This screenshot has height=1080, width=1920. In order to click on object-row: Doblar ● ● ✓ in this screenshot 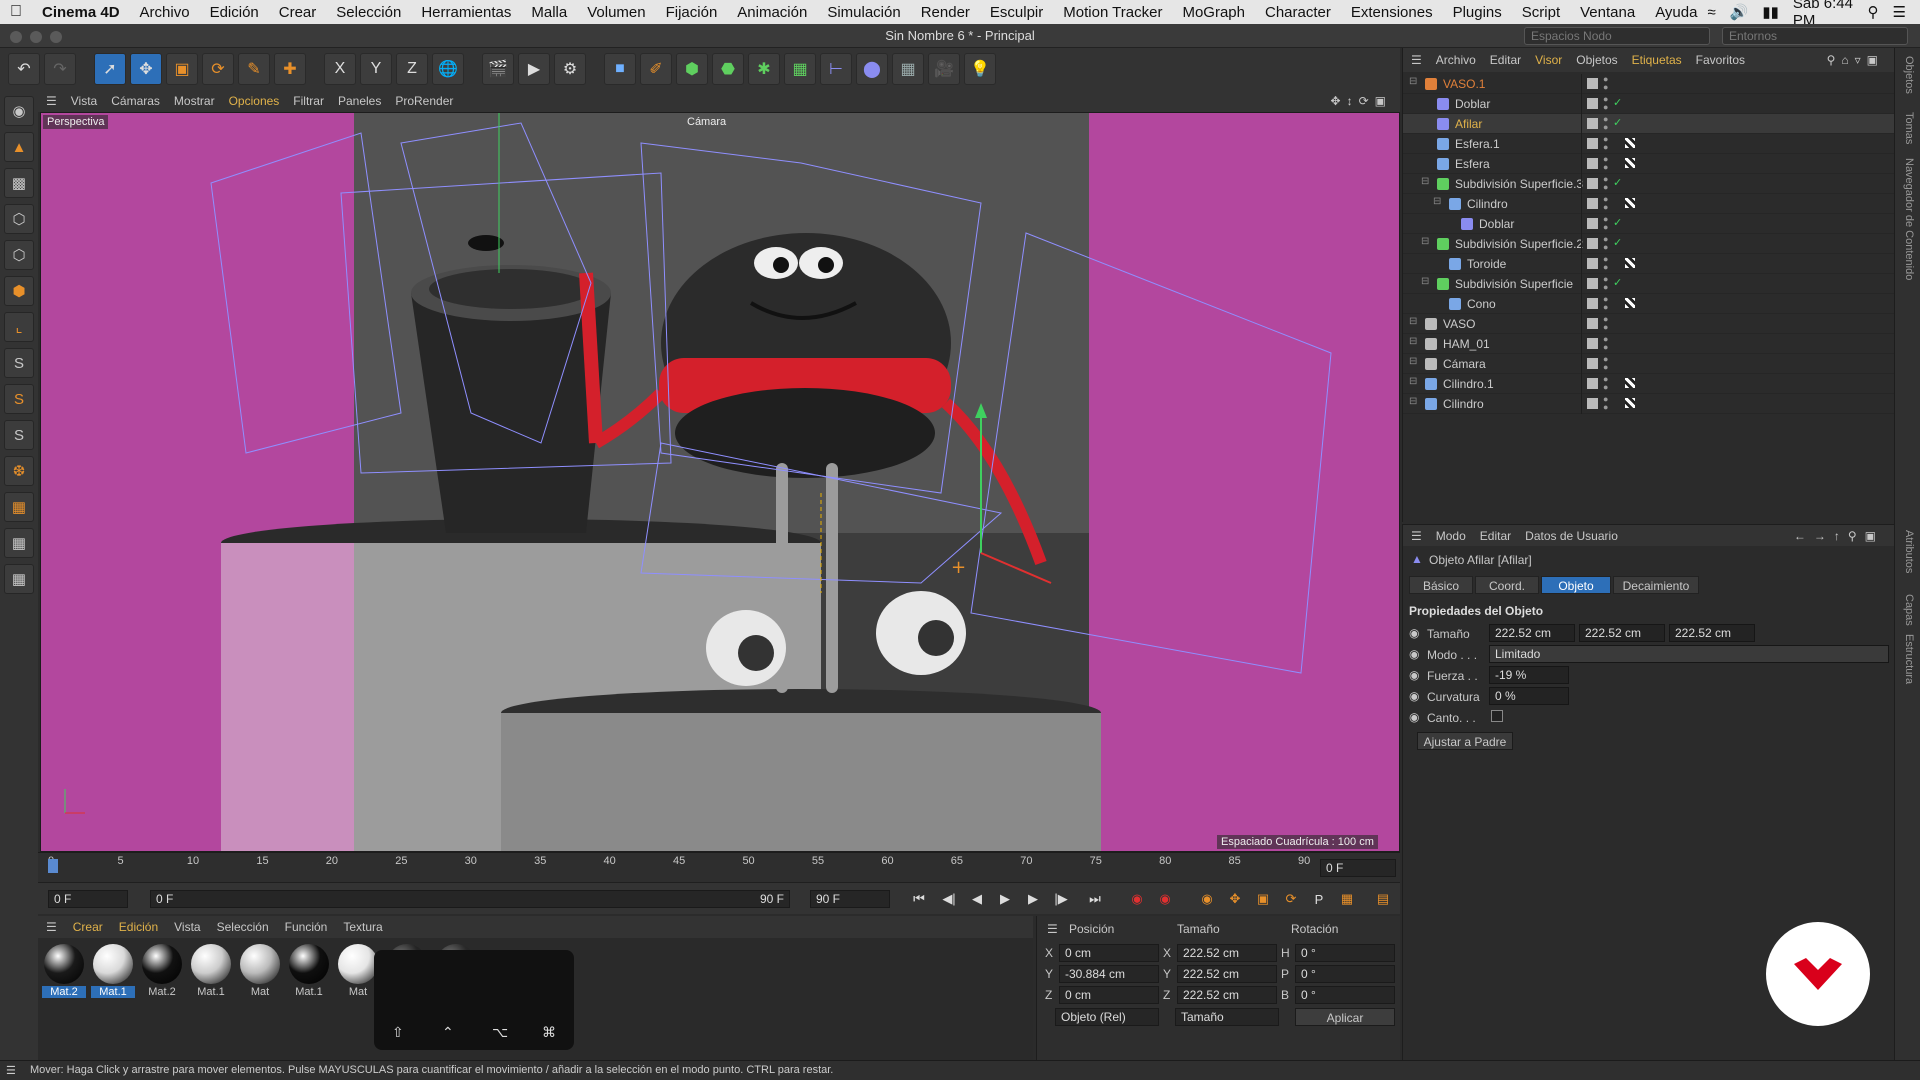, I will do `click(1649, 104)`.